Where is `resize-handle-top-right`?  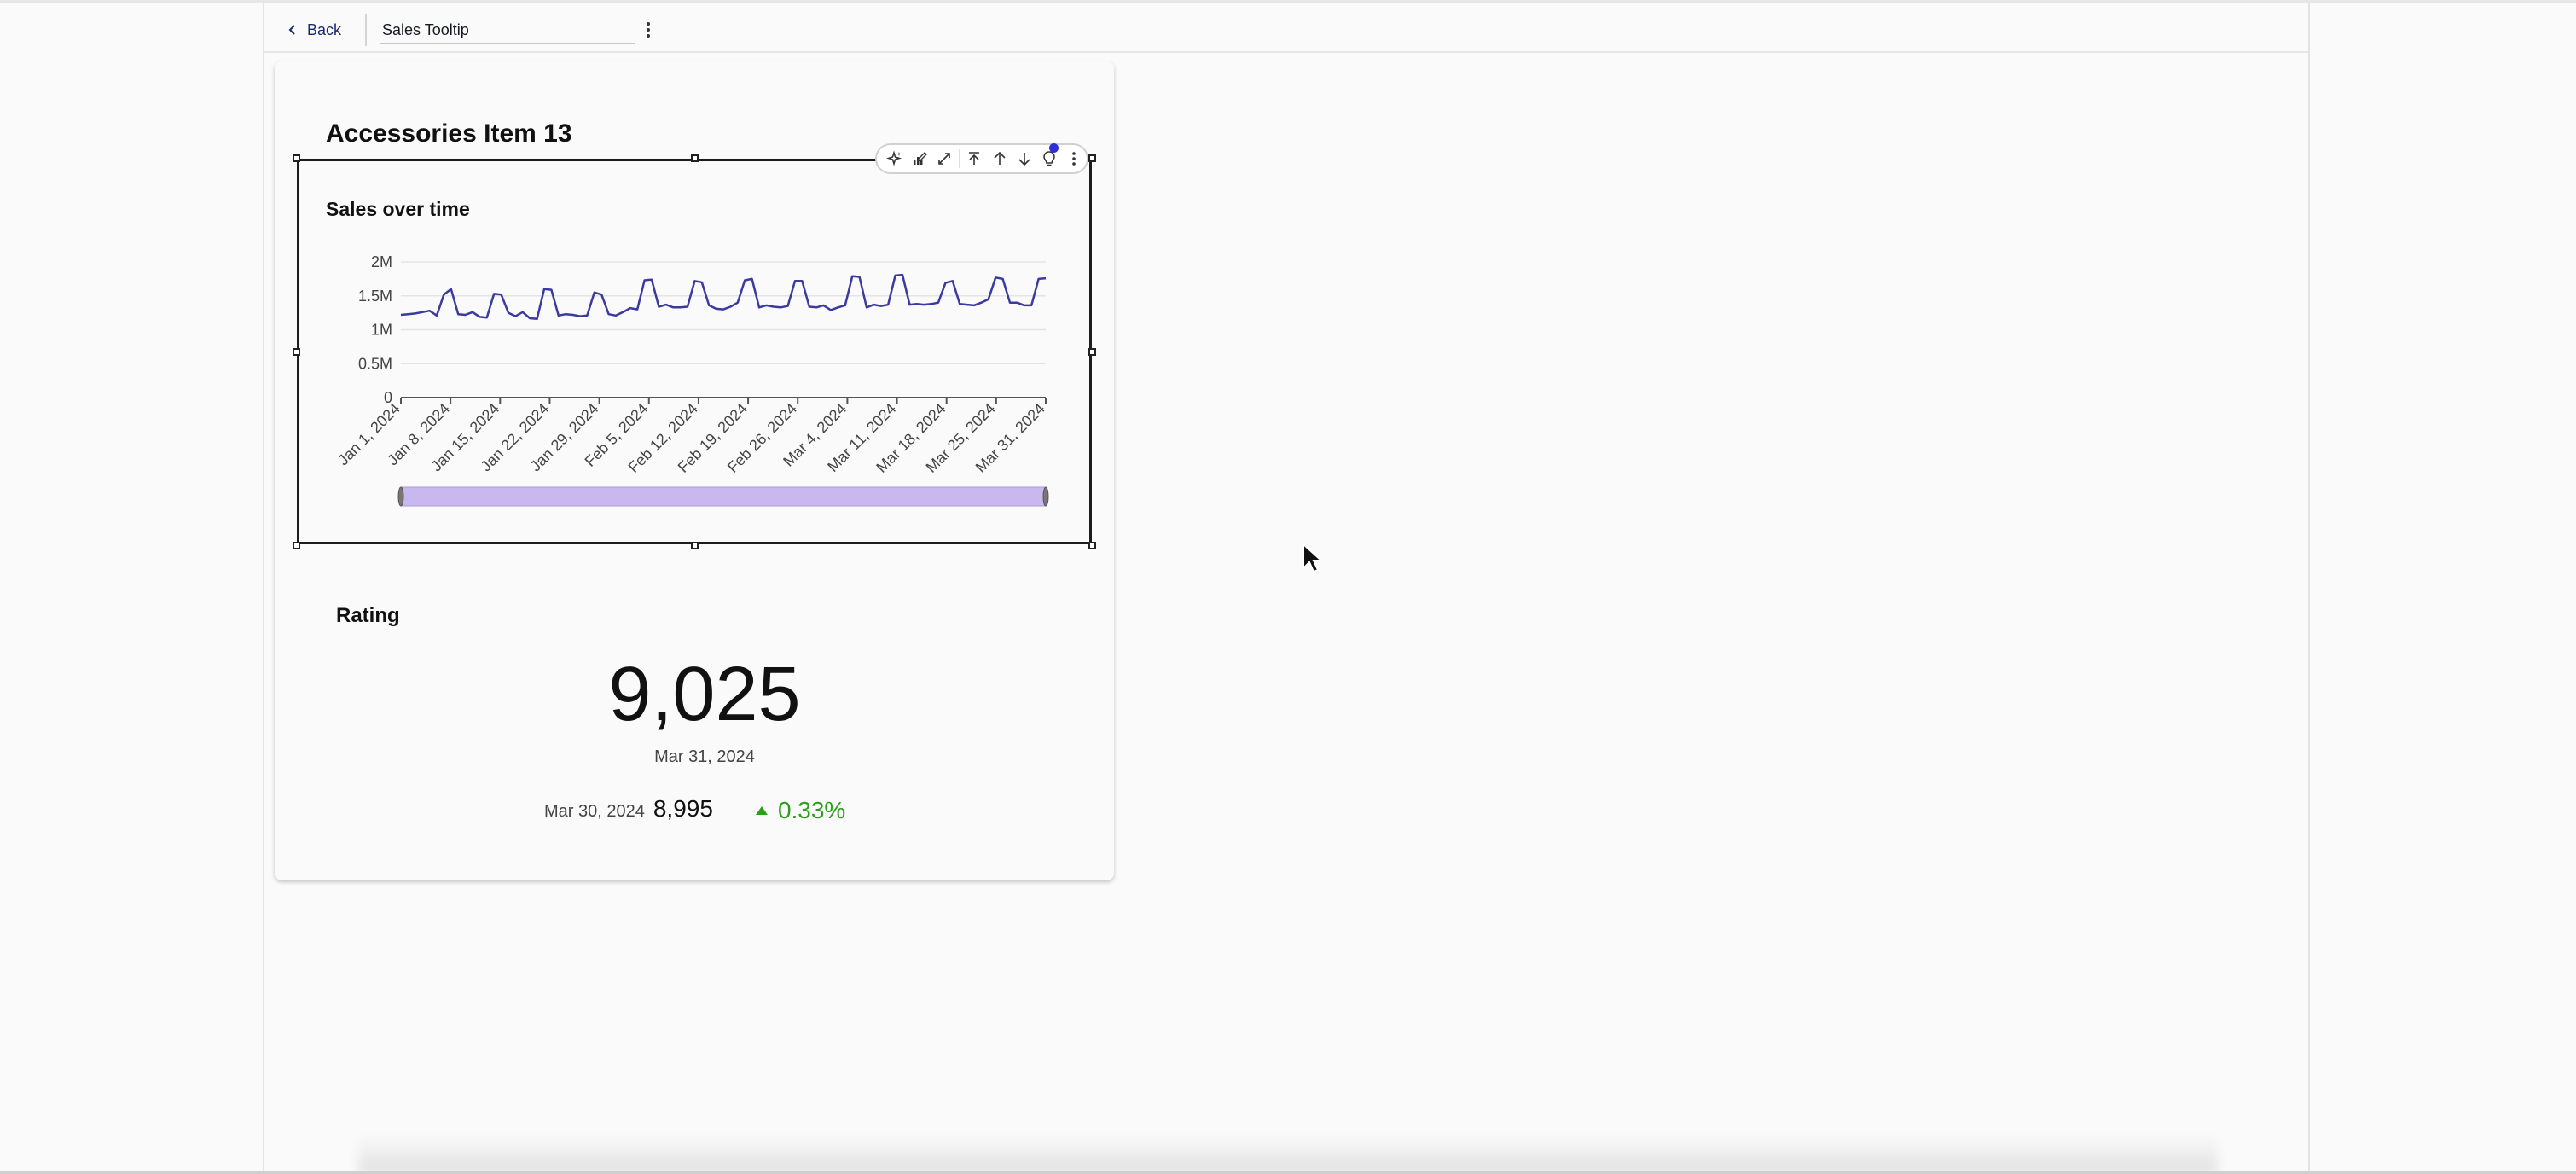
resize-handle-top-right is located at coordinates (1092, 158).